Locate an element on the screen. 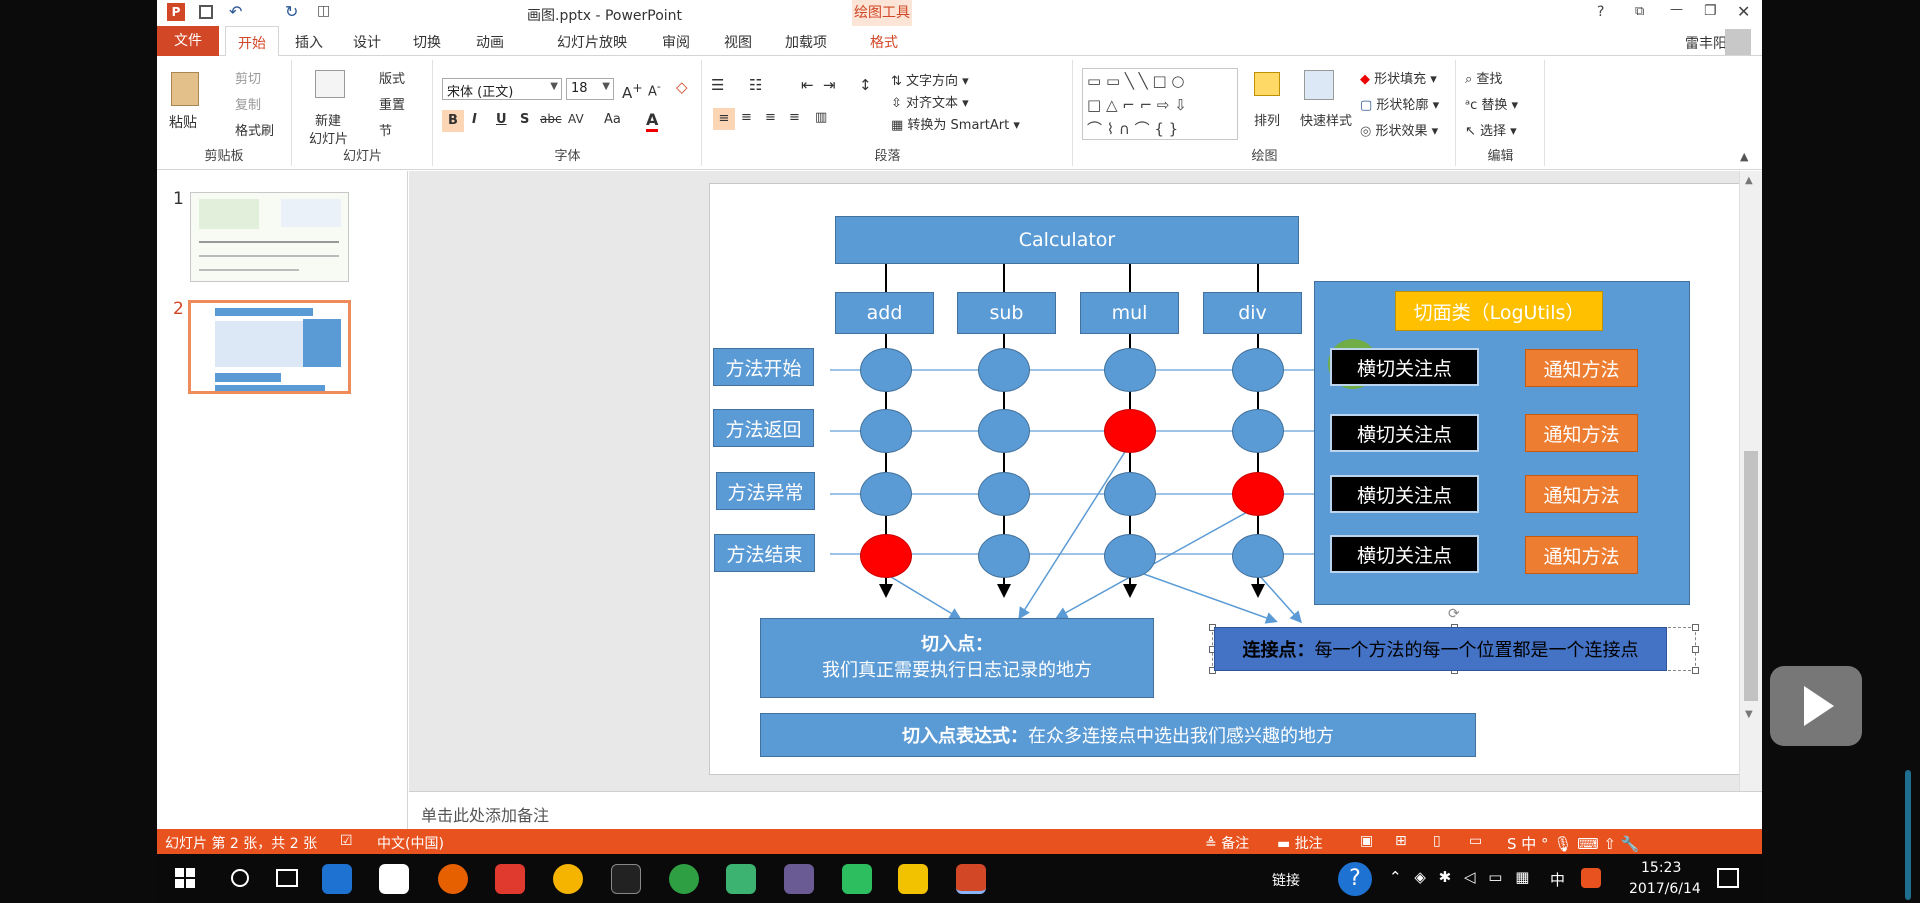 This screenshot has width=1920, height=903. normal-view-icon: ▣ is located at coordinates (1366, 841).